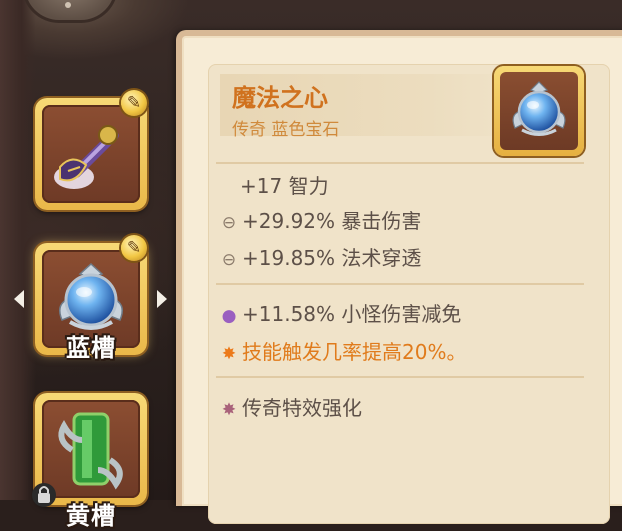 This screenshot has width=622, height=531. I want to click on sub-stat-crit-damage: ⊖ +29.92% 暴击伤害, so click(320, 219).